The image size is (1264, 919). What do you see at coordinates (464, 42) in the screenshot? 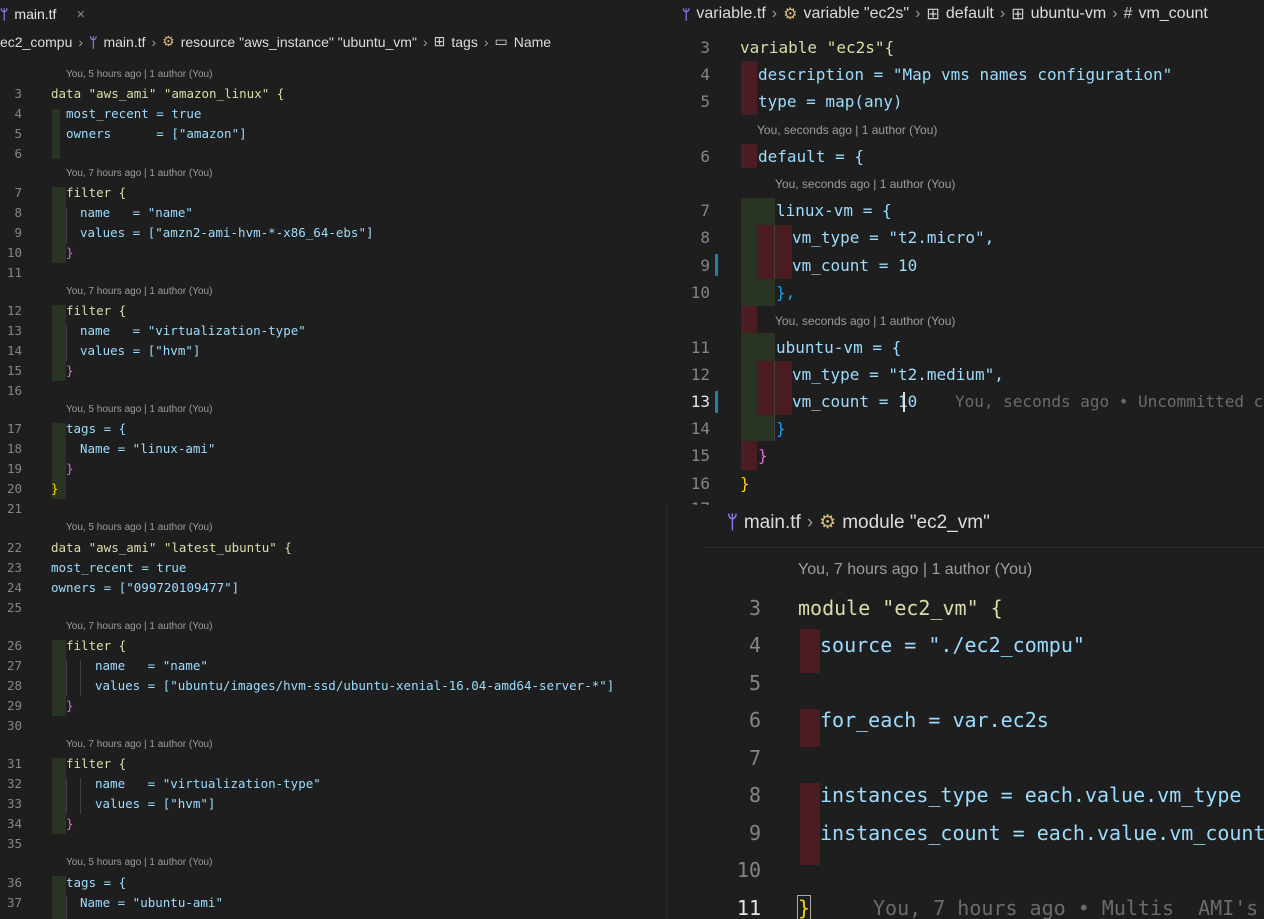
I see `breadcrumb-tags: tags` at bounding box center [464, 42].